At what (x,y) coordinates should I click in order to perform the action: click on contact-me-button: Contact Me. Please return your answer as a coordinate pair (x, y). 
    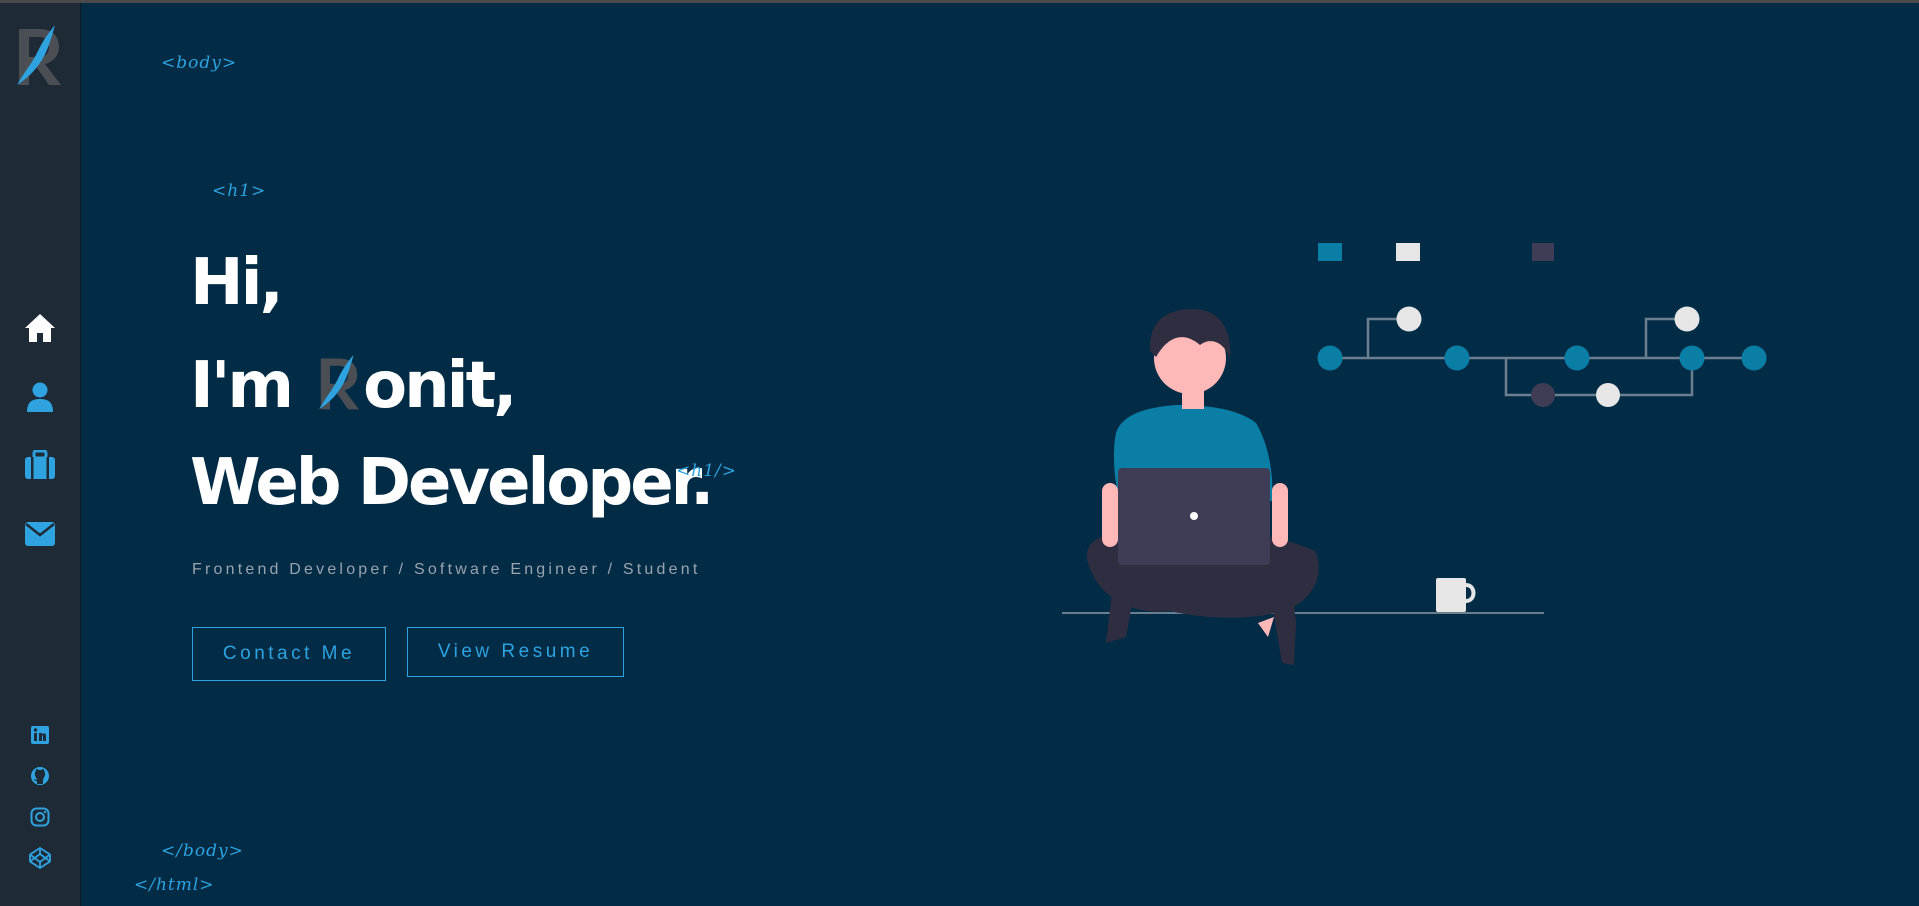
    Looking at the image, I should click on (289, 654).